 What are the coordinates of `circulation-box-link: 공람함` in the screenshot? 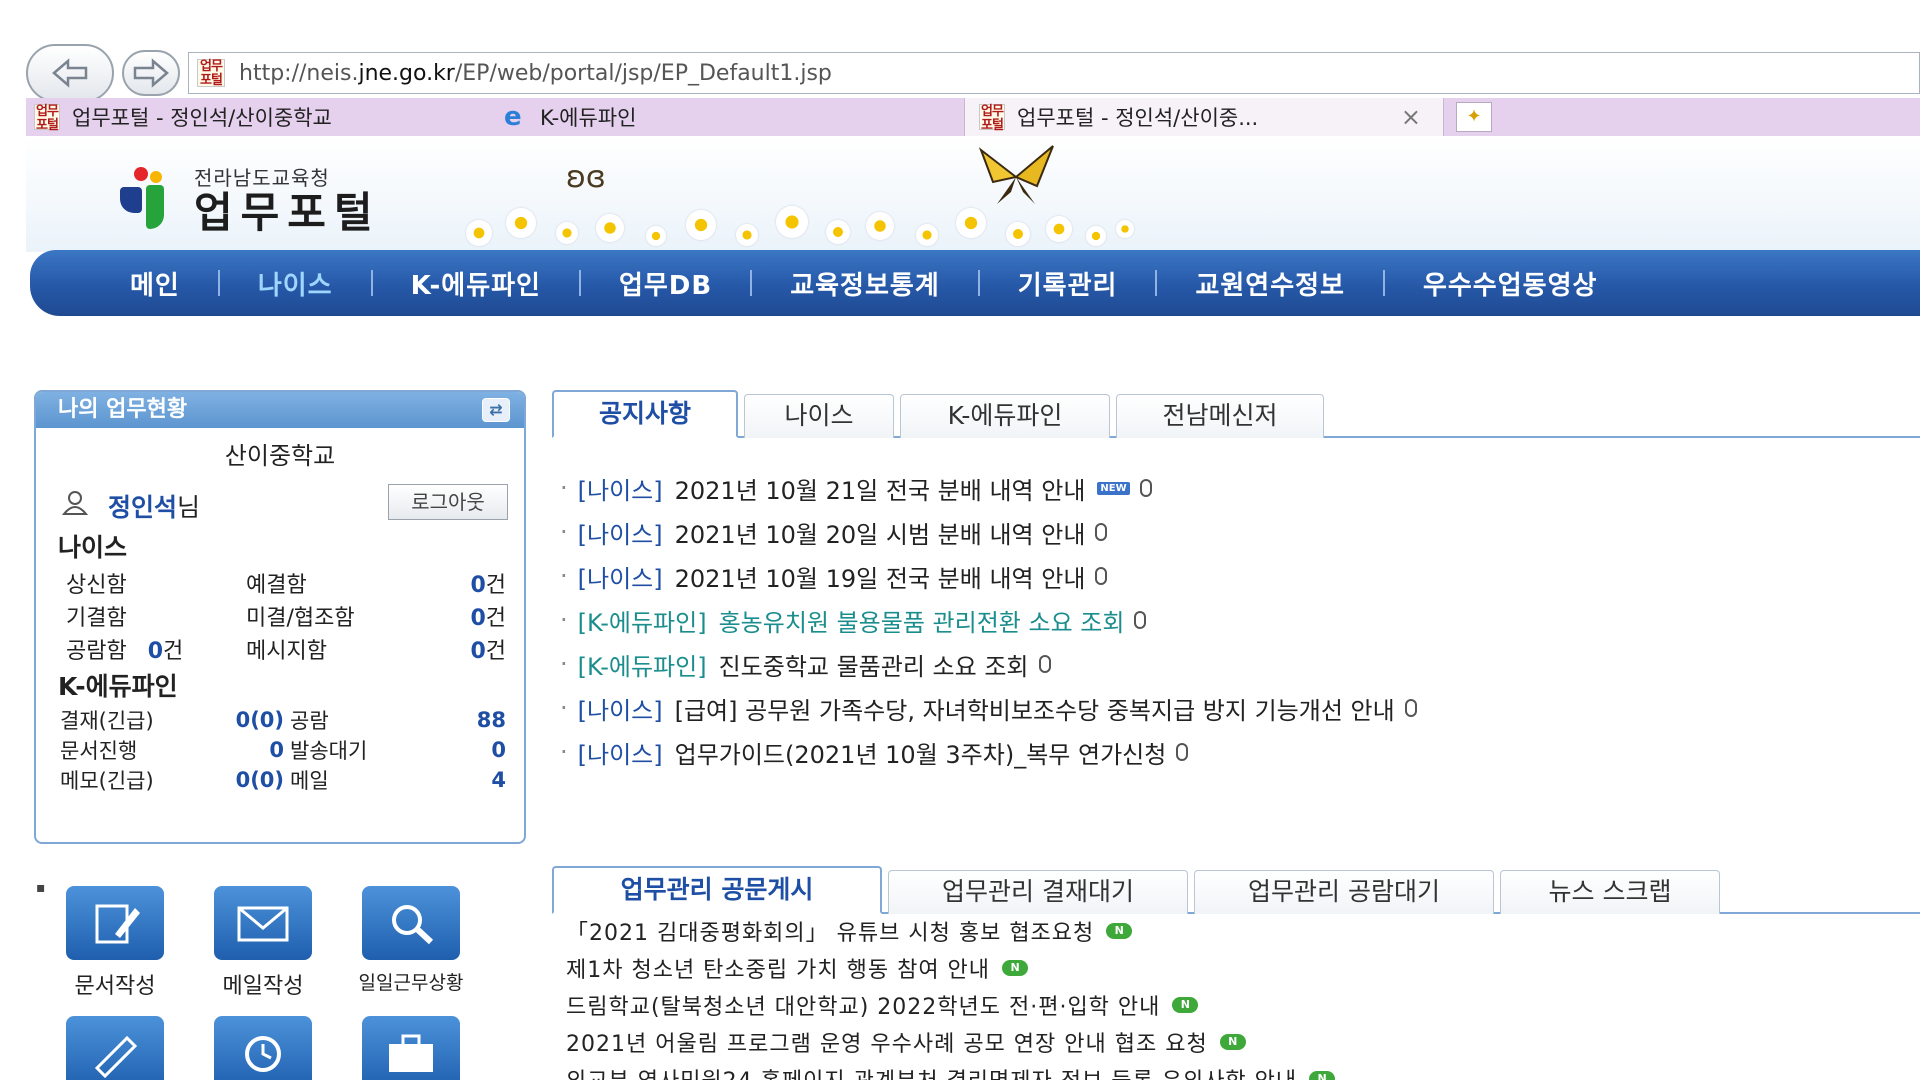 It's located at (96, 651).